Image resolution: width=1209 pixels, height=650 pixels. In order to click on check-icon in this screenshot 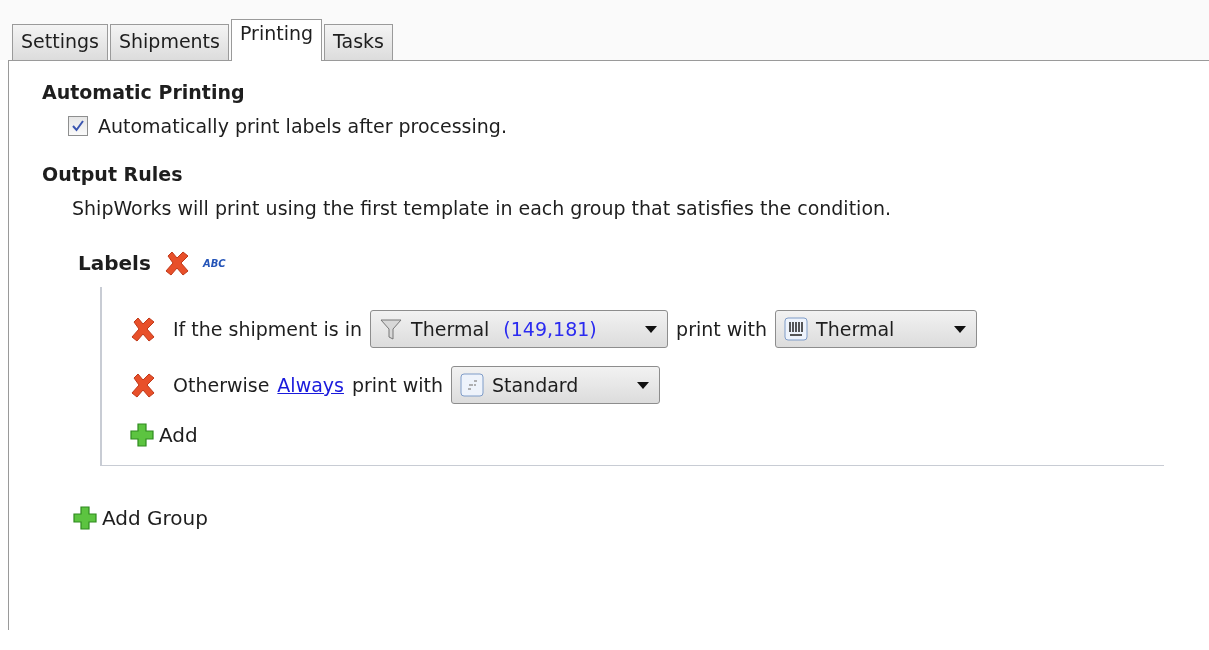, I will do `click(78, 126)`.